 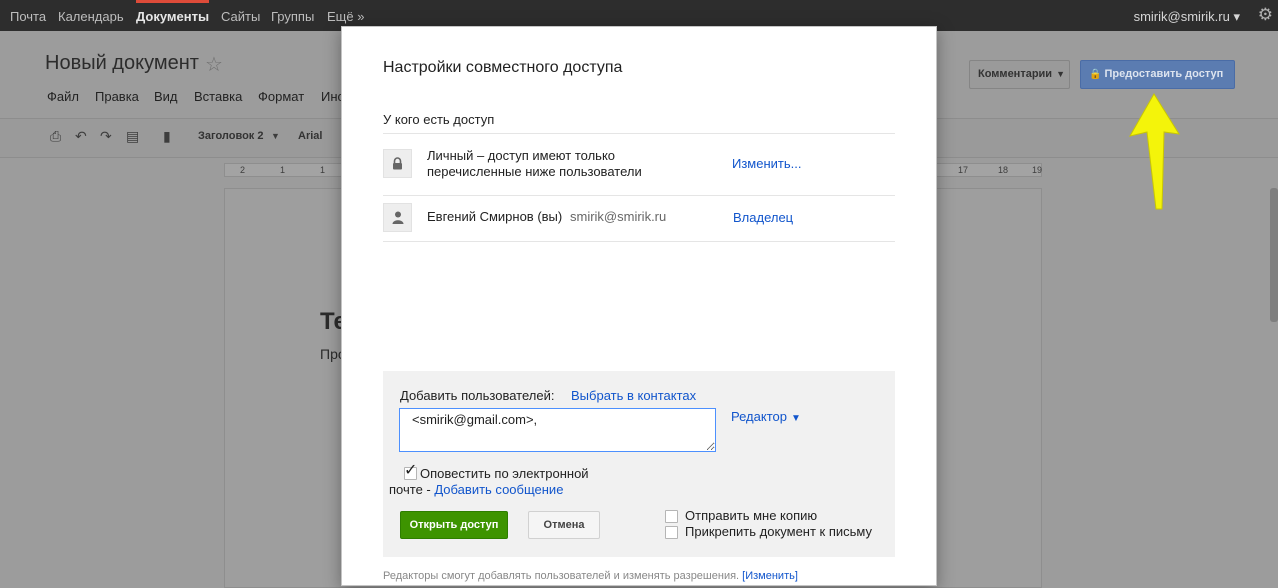 I want to click on add-users-label: Добавить пользователей:, so click(x=477, y=395).